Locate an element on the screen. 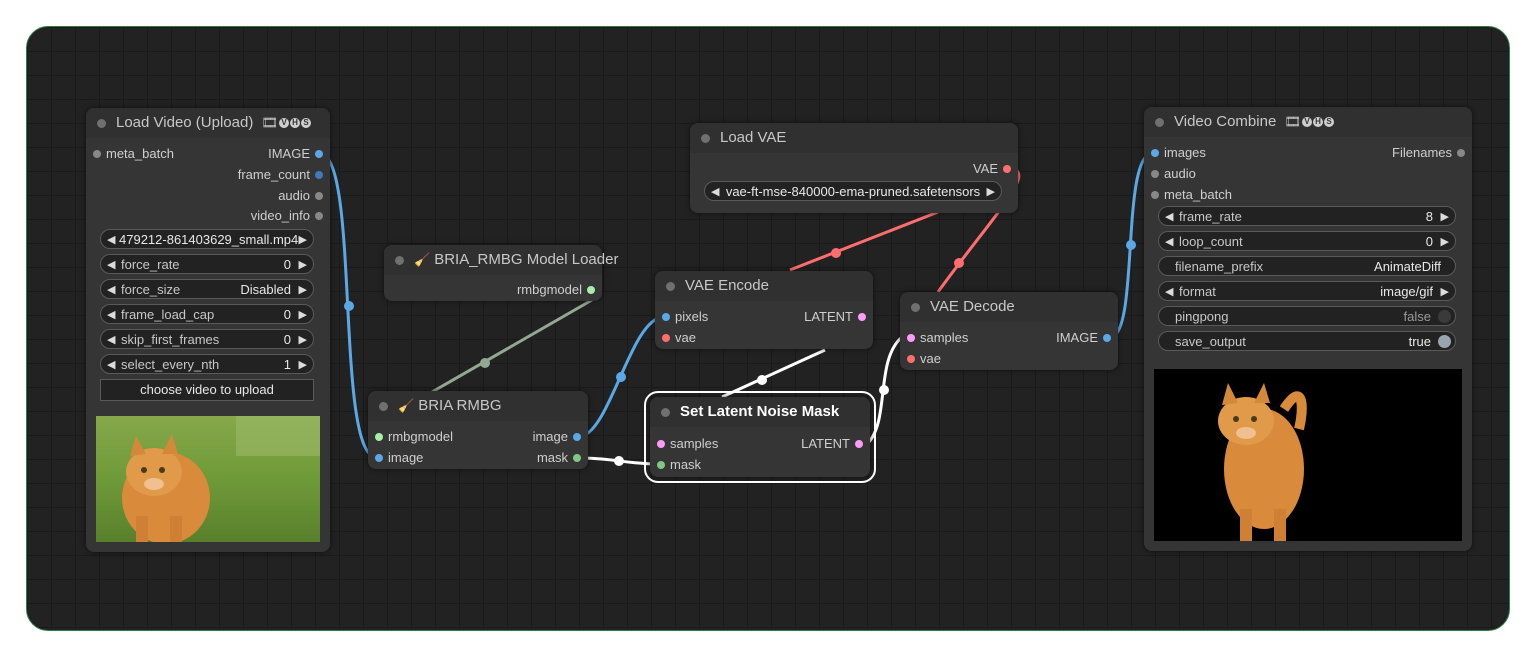 The height and width of the screenshot is (656, 1534). input-pixels: pixels is located at coordinates (685, 317).